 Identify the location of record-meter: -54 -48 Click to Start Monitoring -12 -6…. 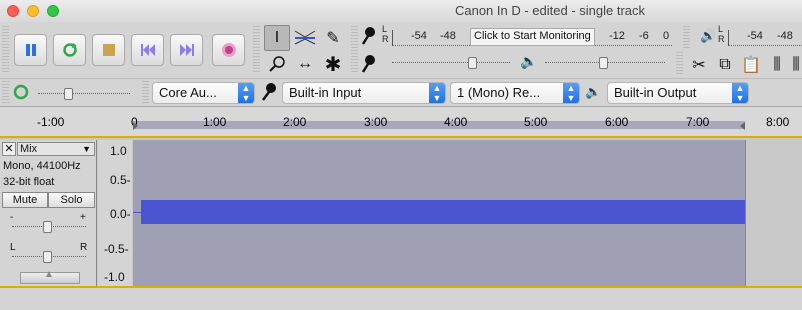
(532, 37).